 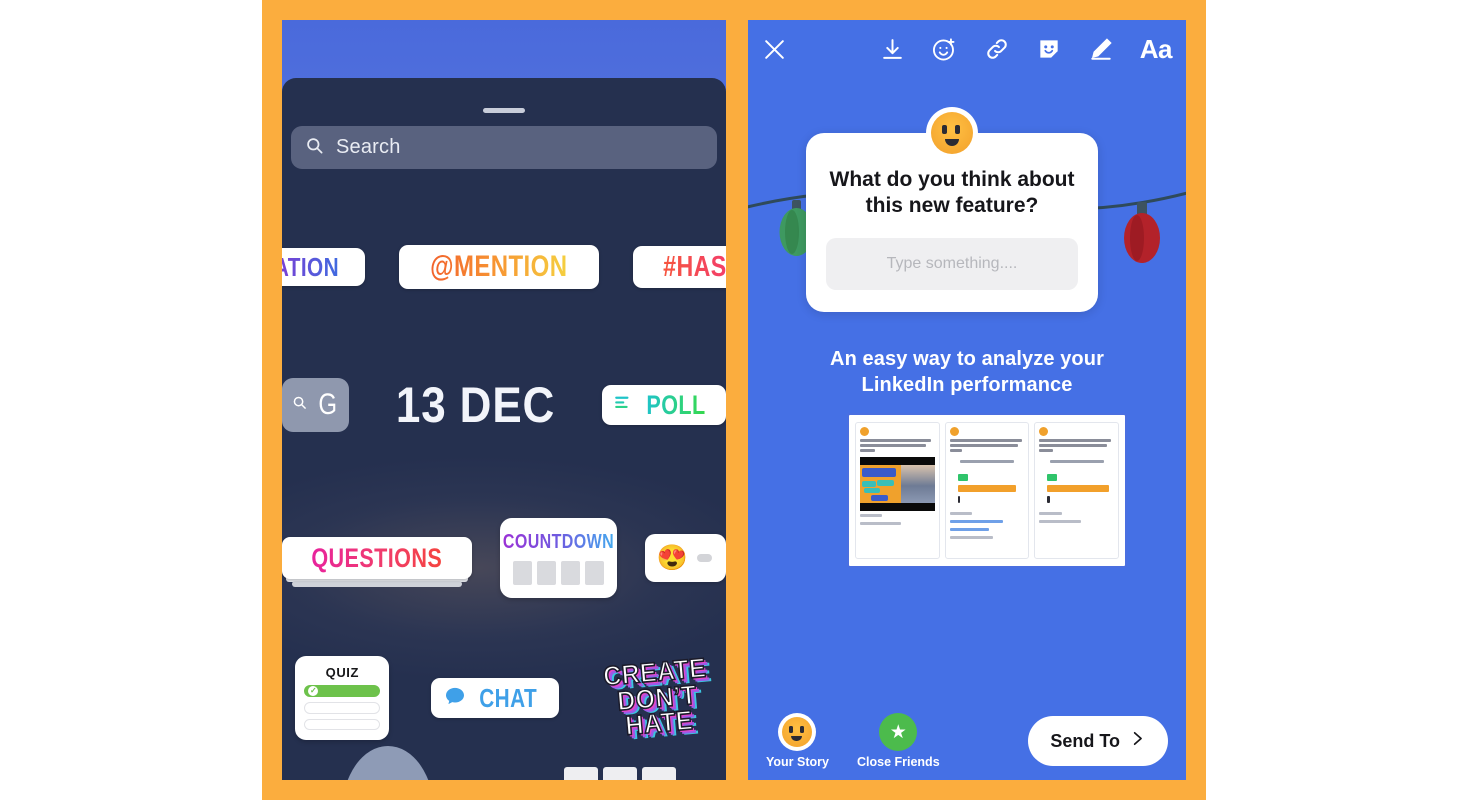 I want to click on link-icon, so click(x=997, y=49).